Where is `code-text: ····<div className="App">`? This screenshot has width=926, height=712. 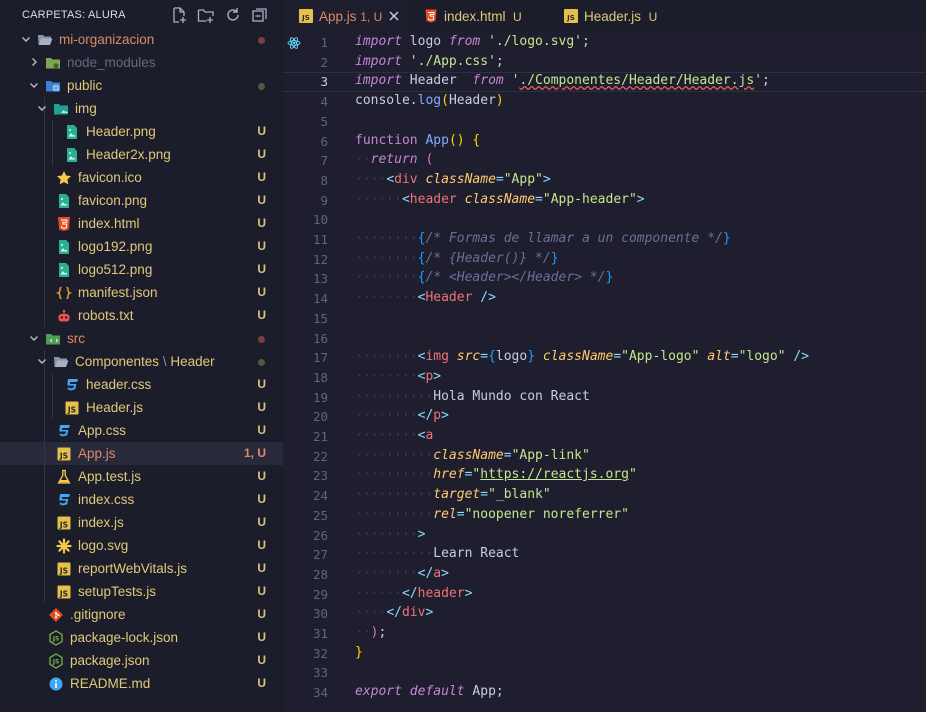
code-text: ····<div className="App"> is located at coordinates (453, 179).